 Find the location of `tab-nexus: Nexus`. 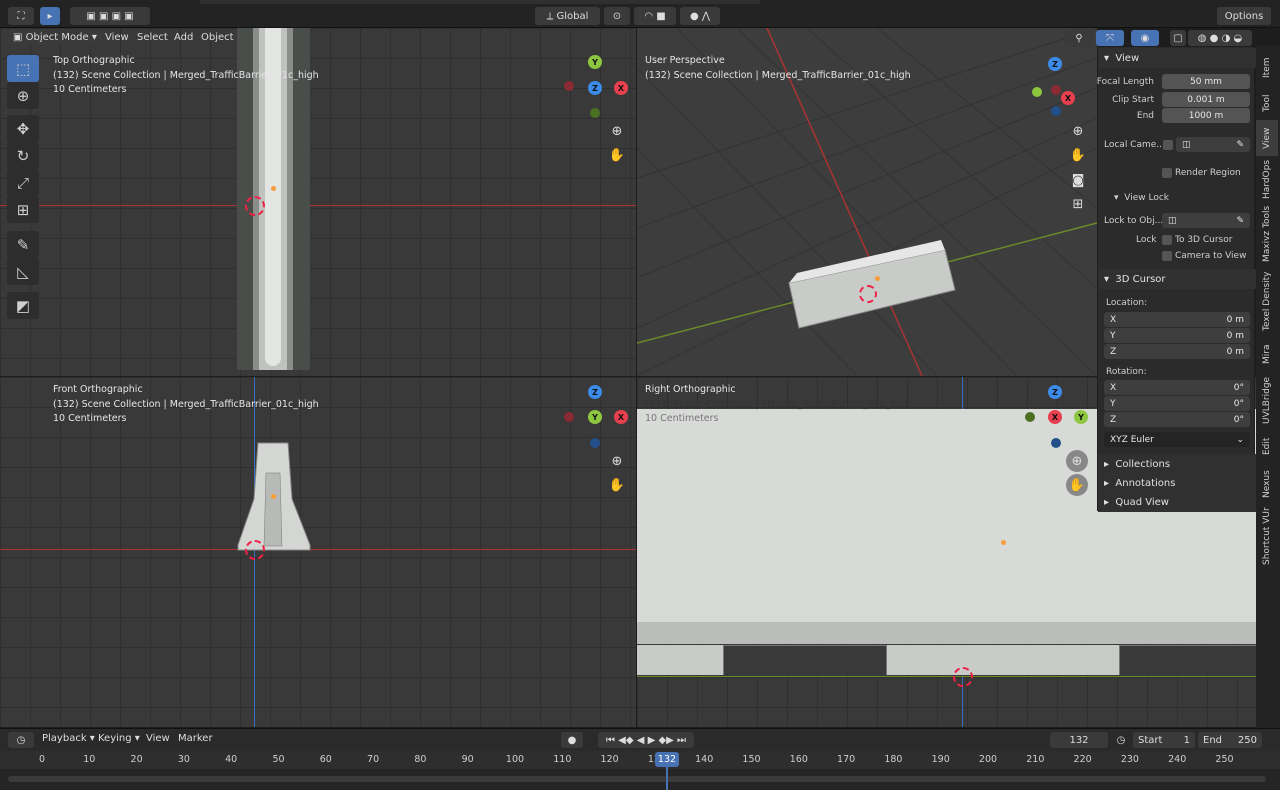

tab-nexus: Nexus is located at coordinates (1267, 484).